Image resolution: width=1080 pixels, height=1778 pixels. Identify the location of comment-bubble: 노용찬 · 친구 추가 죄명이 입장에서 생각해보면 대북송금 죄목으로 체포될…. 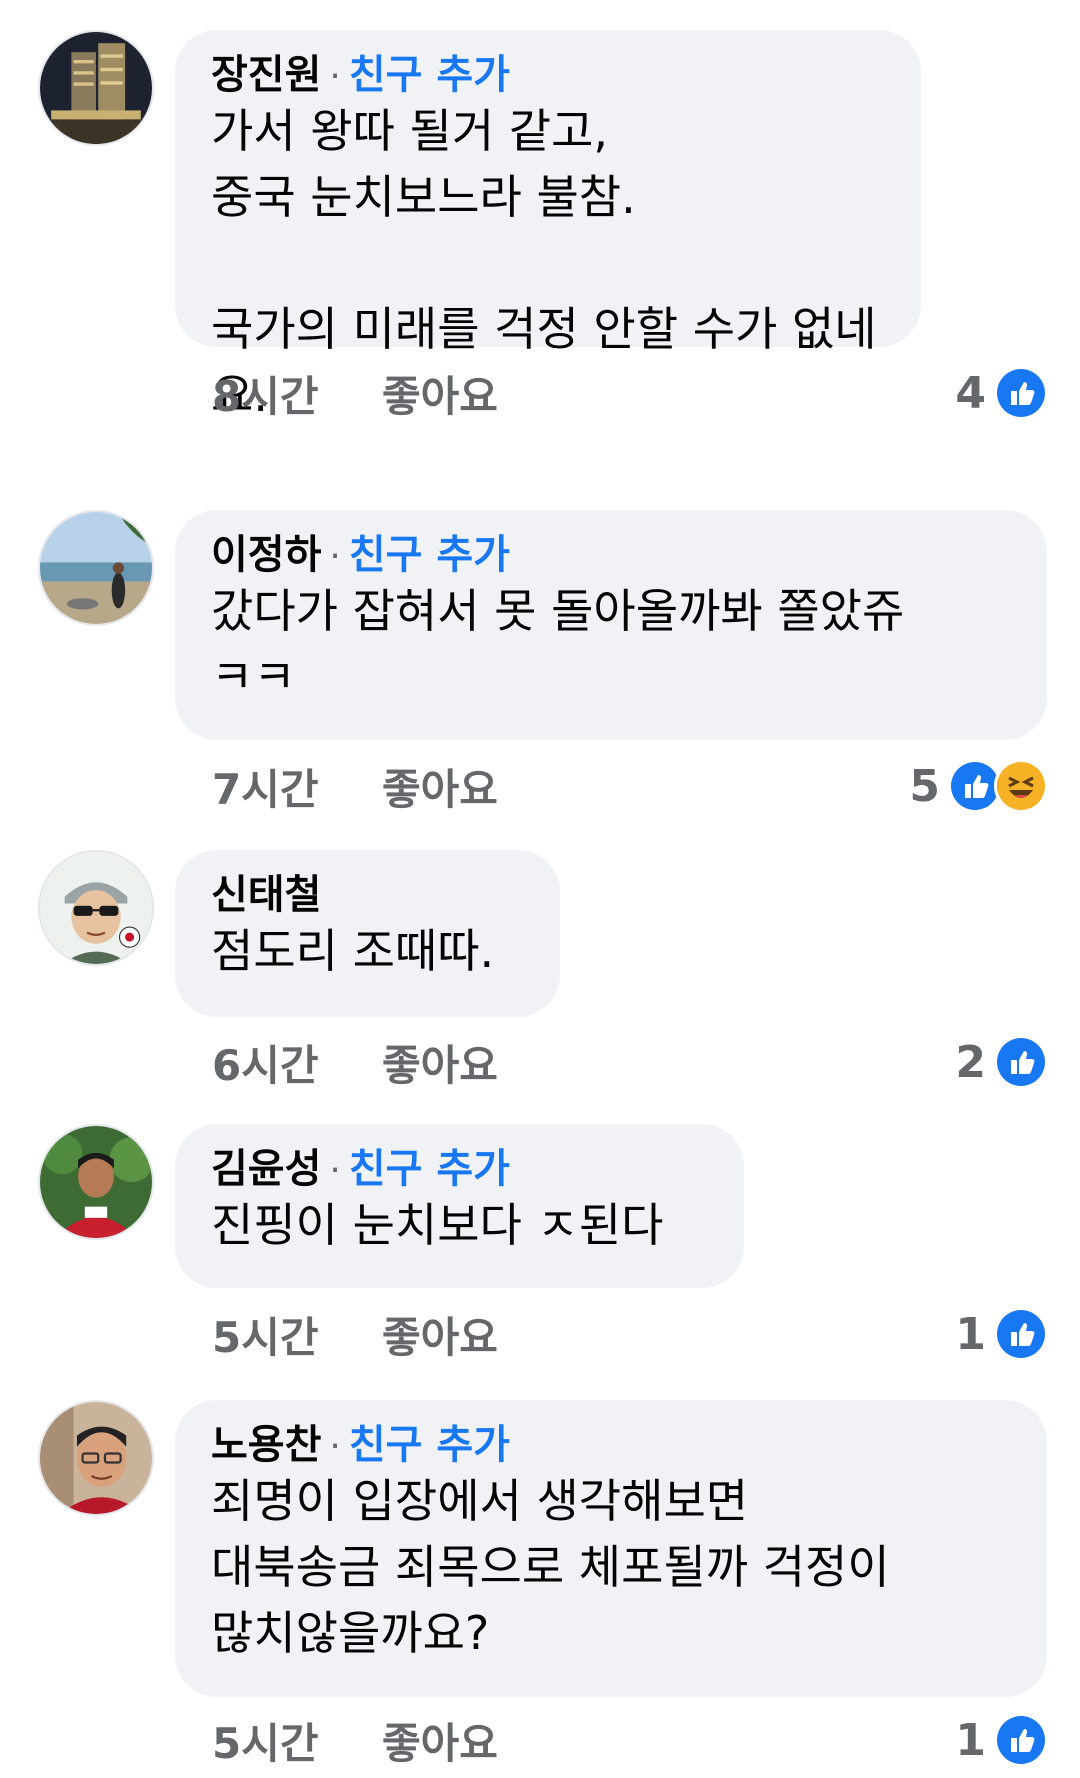
(611, 1548).